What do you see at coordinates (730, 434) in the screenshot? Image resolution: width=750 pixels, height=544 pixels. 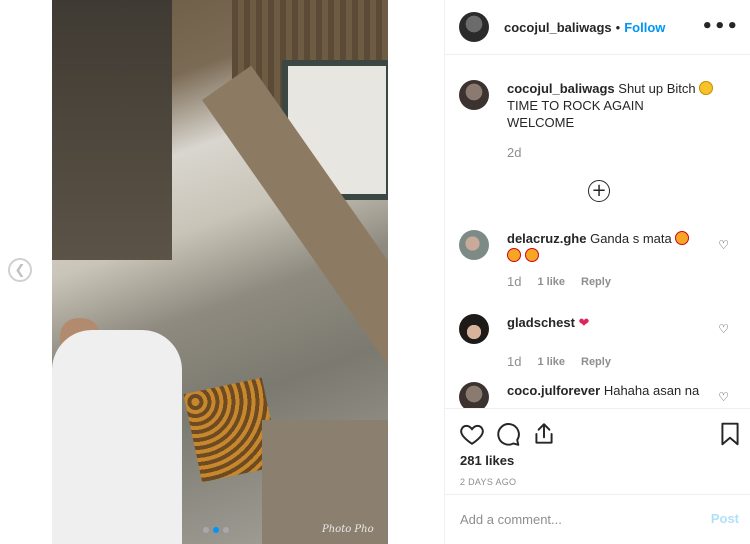 I see `bookmark-icon` at bounding box center [730, 434].